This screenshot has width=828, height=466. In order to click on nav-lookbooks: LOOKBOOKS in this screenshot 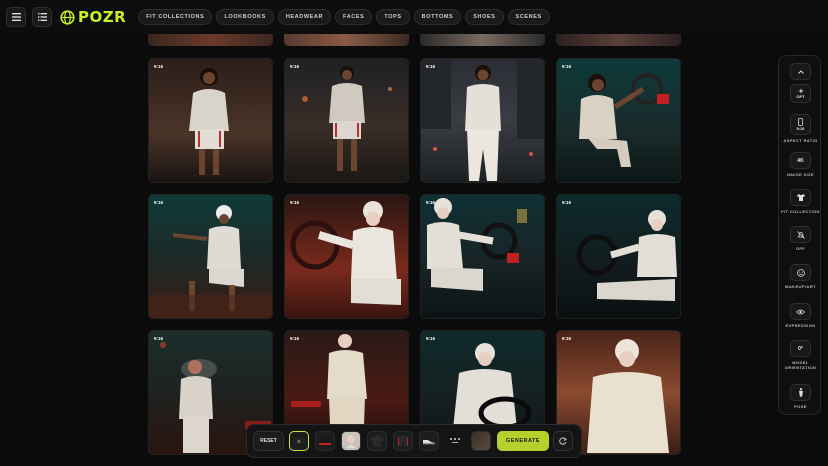, I will do `click(245, 17)`.